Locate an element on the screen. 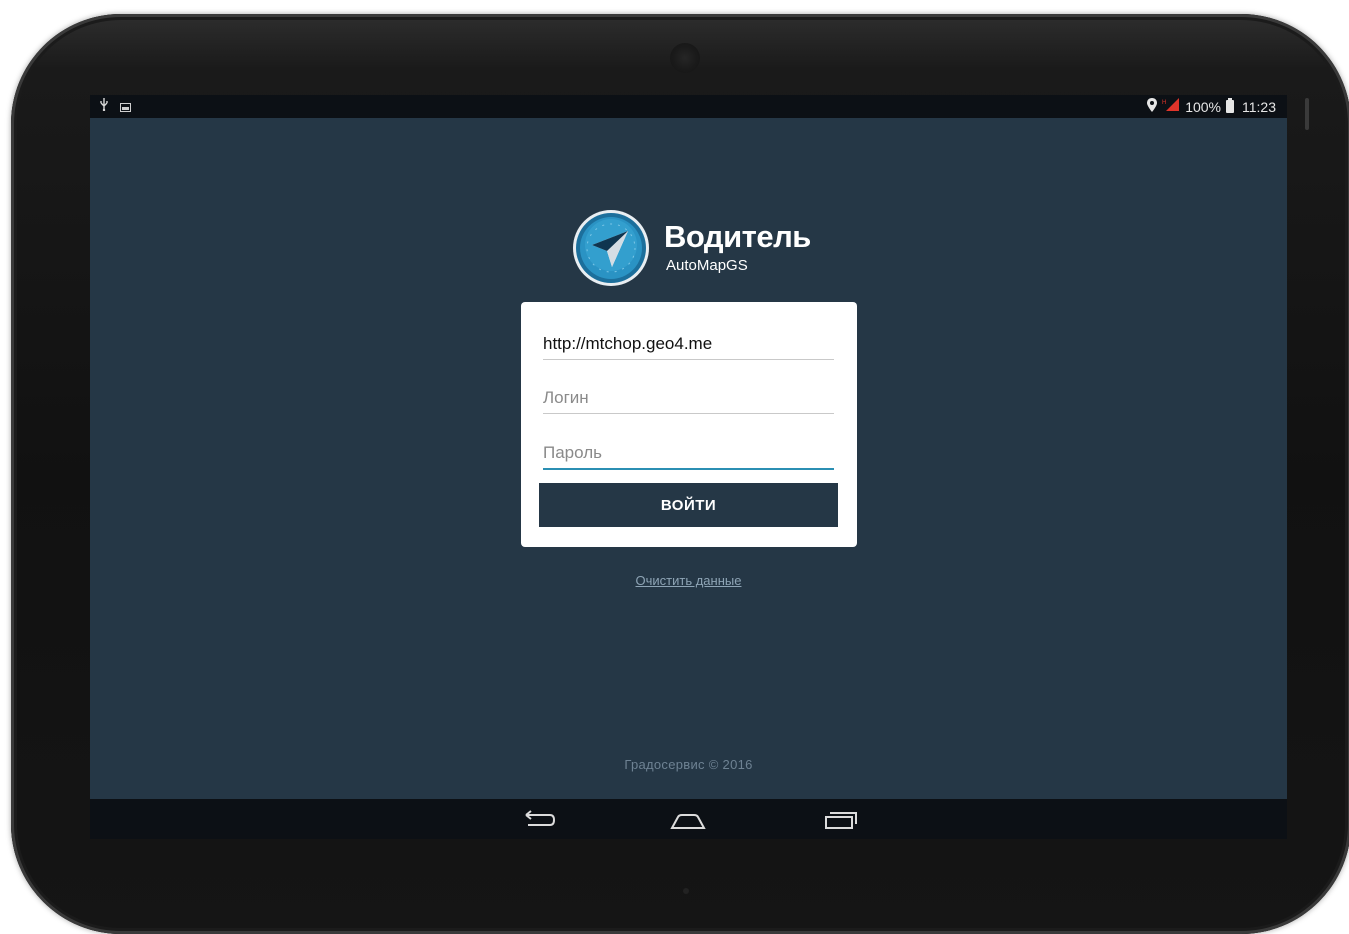 This screenshot has height=934, width=1349. password-input is located at coordinates (688, 454).